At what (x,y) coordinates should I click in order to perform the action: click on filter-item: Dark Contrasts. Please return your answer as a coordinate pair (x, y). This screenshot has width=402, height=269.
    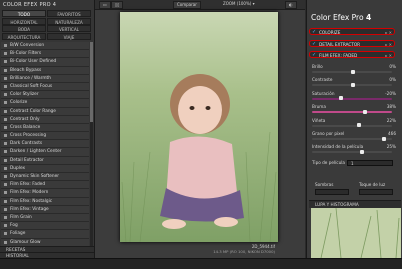
    Looking at the image, I should click on (45, 144).